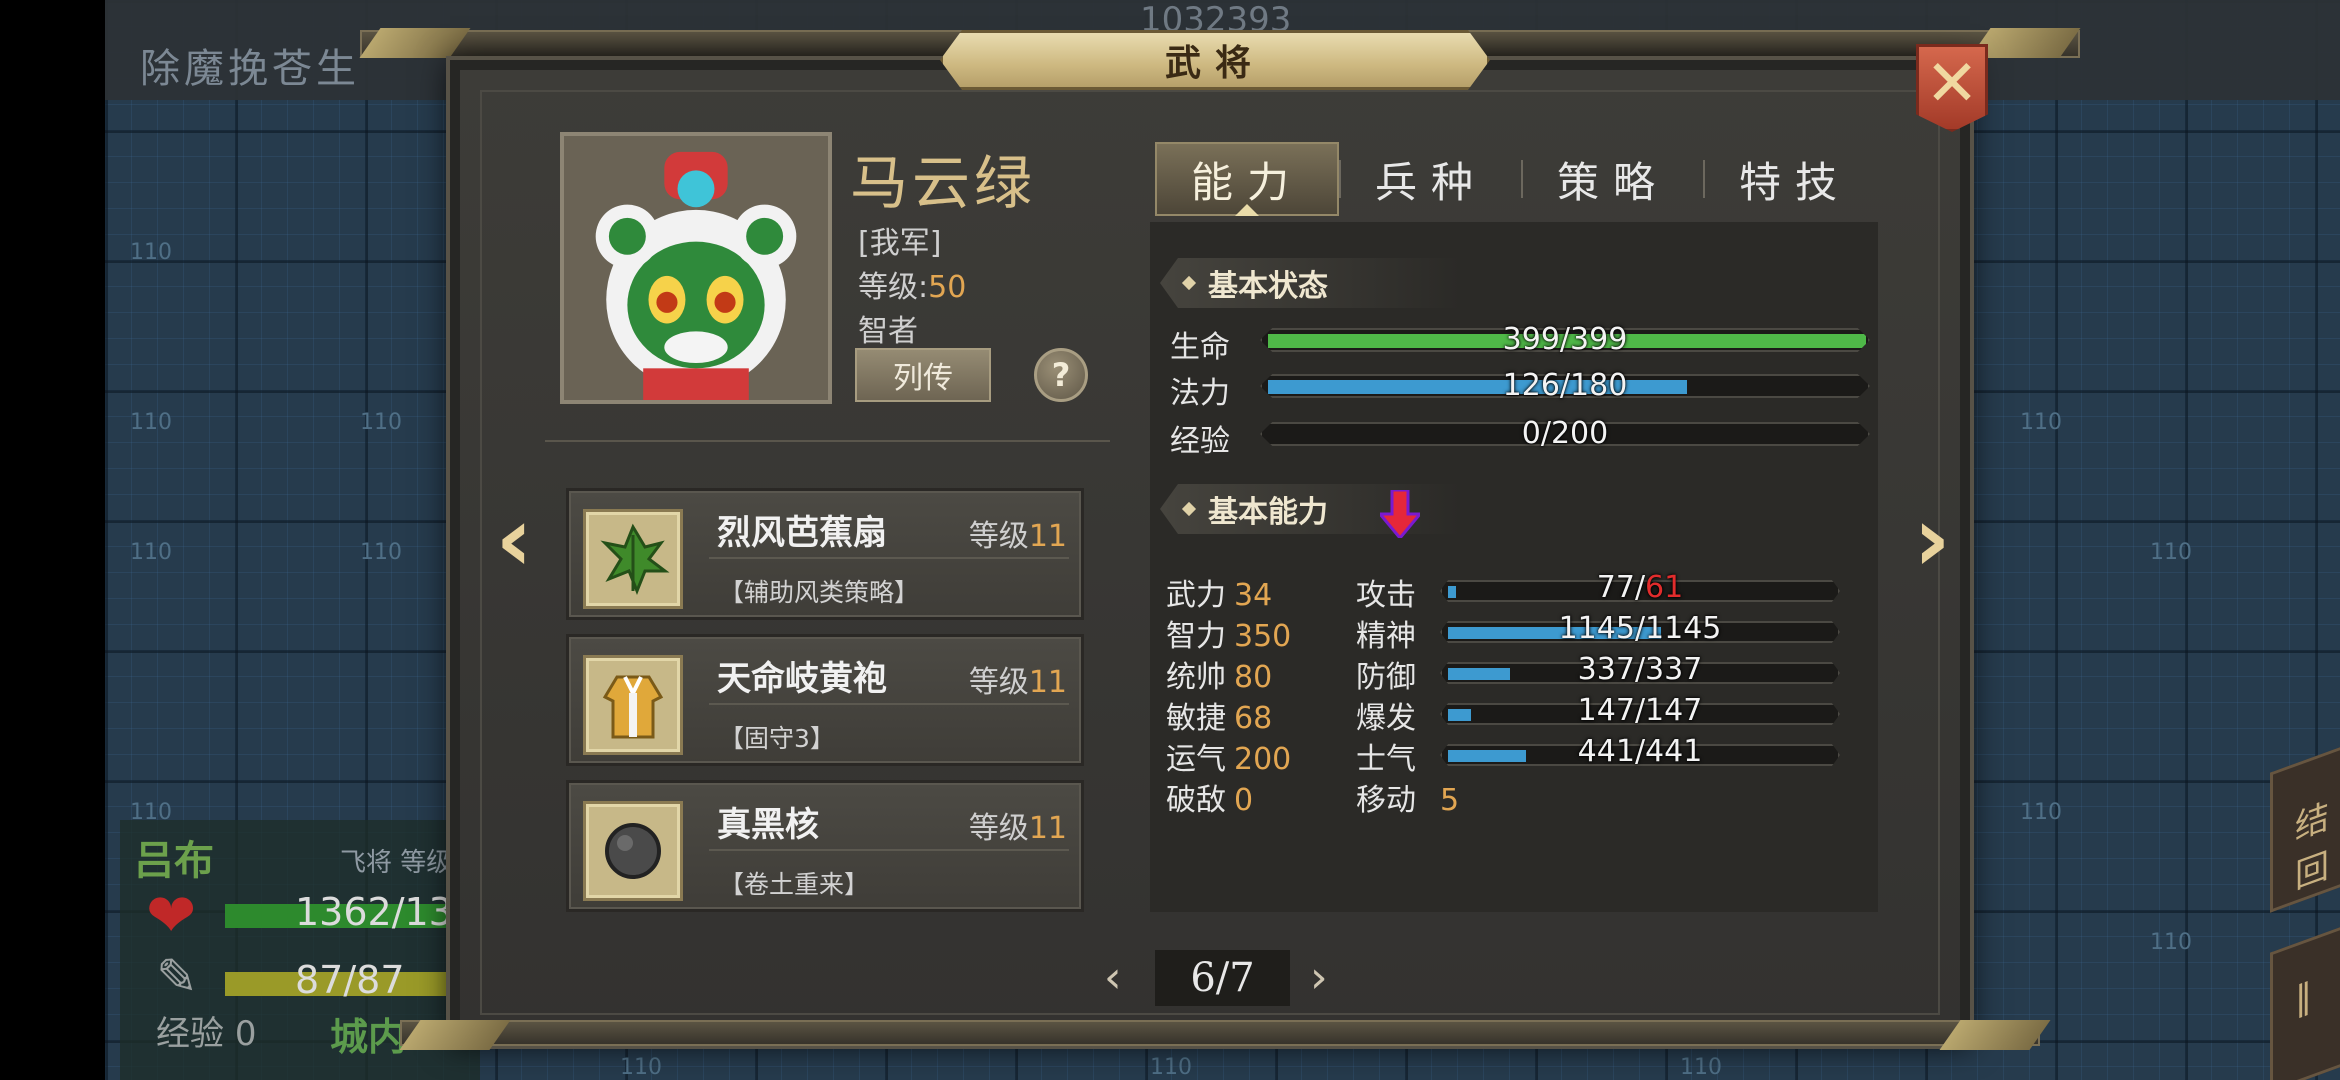 This screenshot has height=1080, width=2340. Describe the element at coordinates (1407, 797) in the screenshot. I see `combat-move: 移动 5` at that location.